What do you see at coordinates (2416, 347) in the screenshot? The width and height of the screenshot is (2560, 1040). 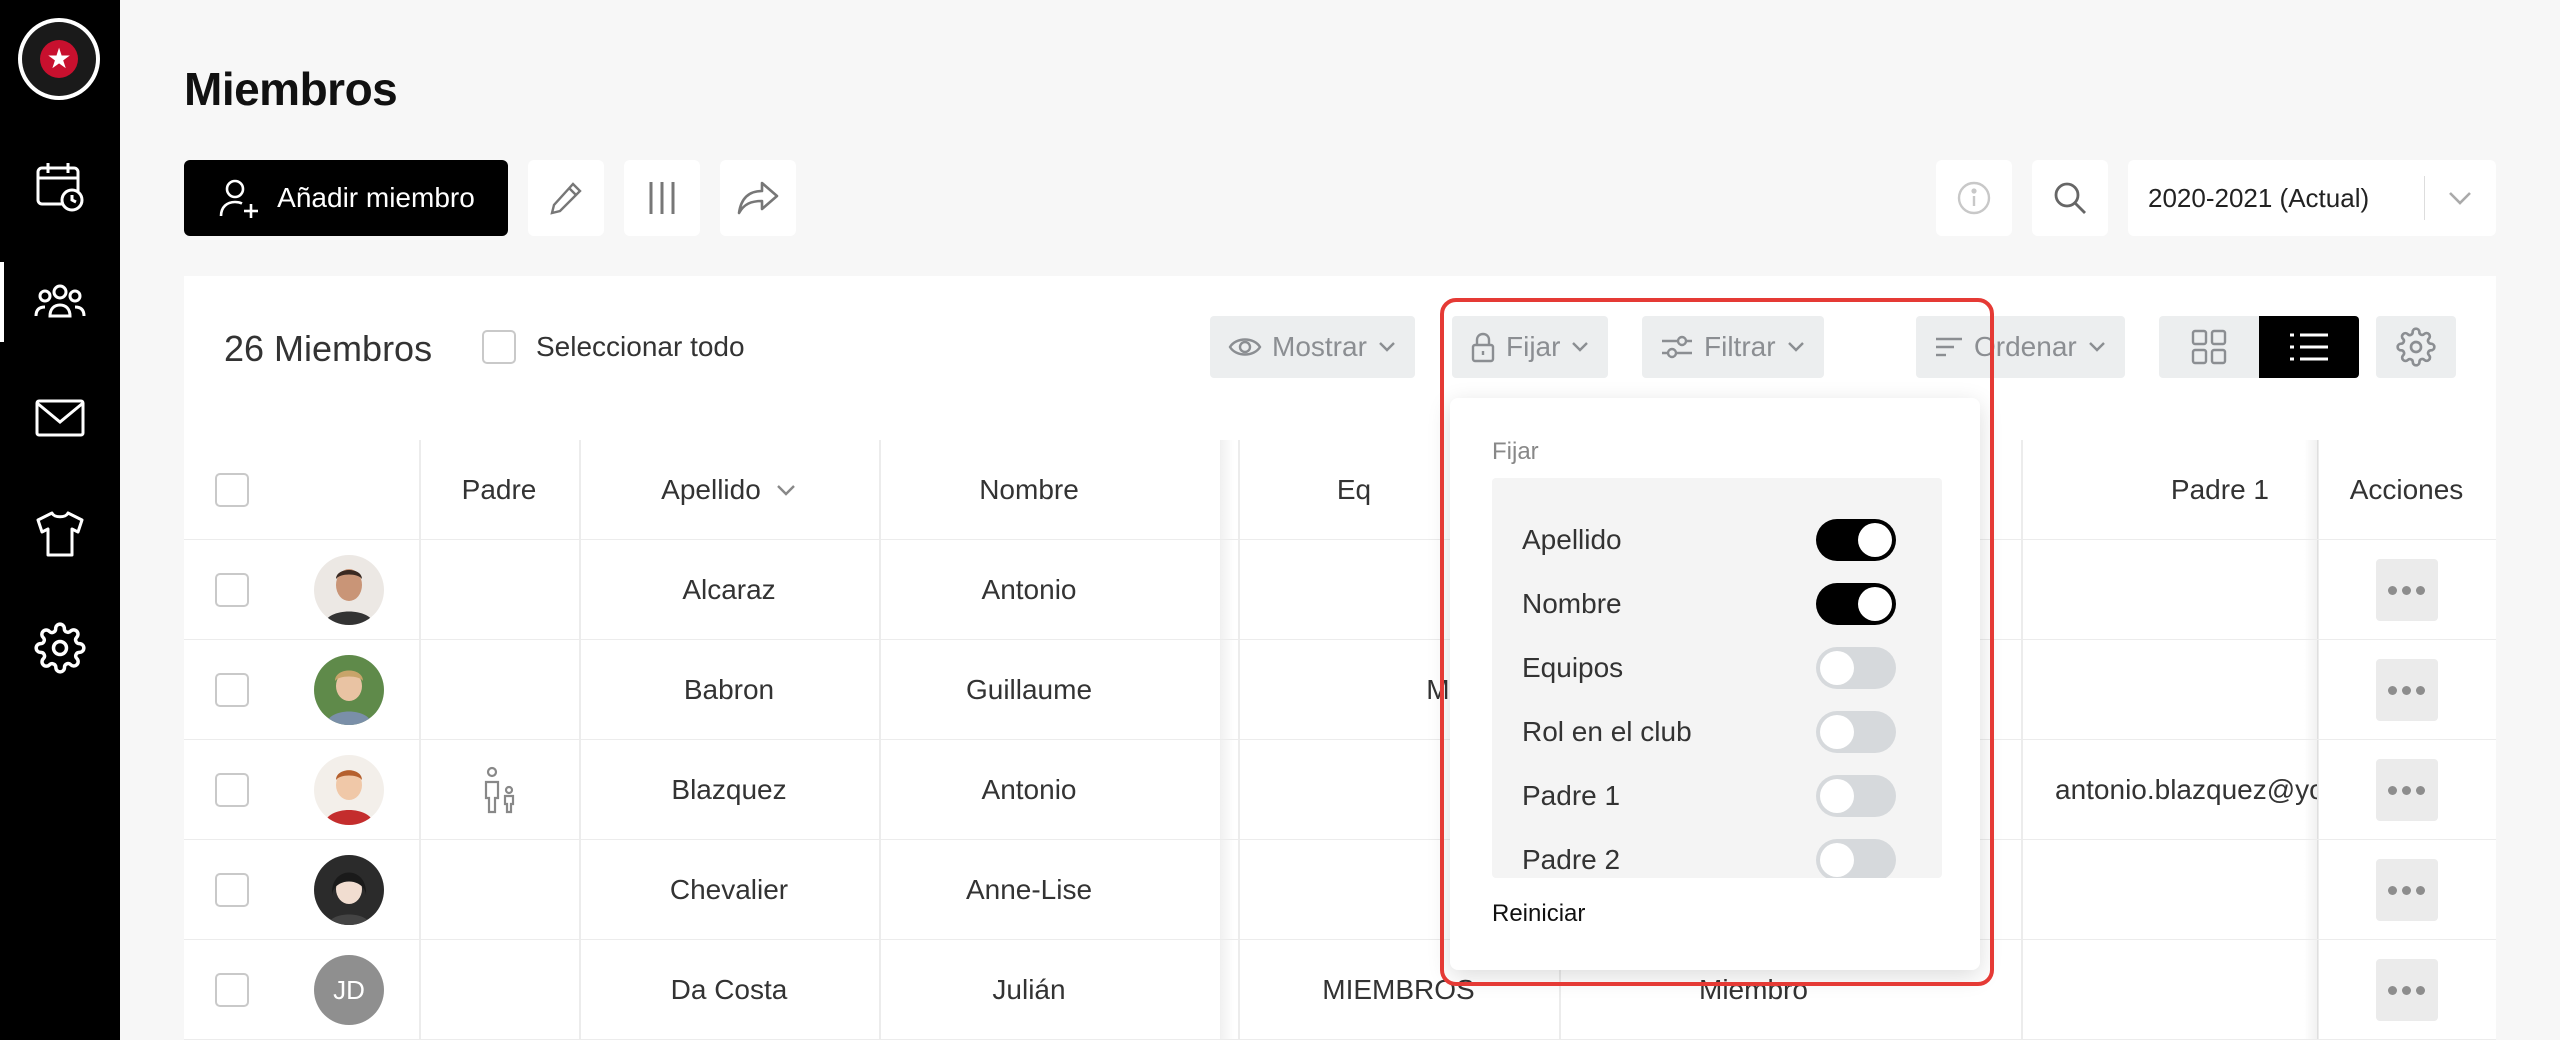 I see `table-settings-button` at bounding box center [2416, 347].